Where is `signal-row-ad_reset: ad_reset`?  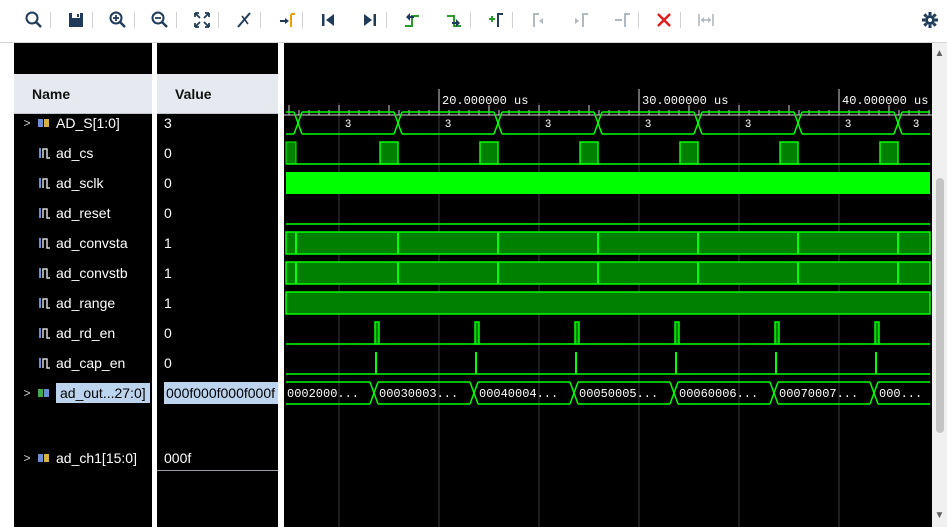
signal-row-ad_reset: ad_reset is located at coordinates (83, 213).